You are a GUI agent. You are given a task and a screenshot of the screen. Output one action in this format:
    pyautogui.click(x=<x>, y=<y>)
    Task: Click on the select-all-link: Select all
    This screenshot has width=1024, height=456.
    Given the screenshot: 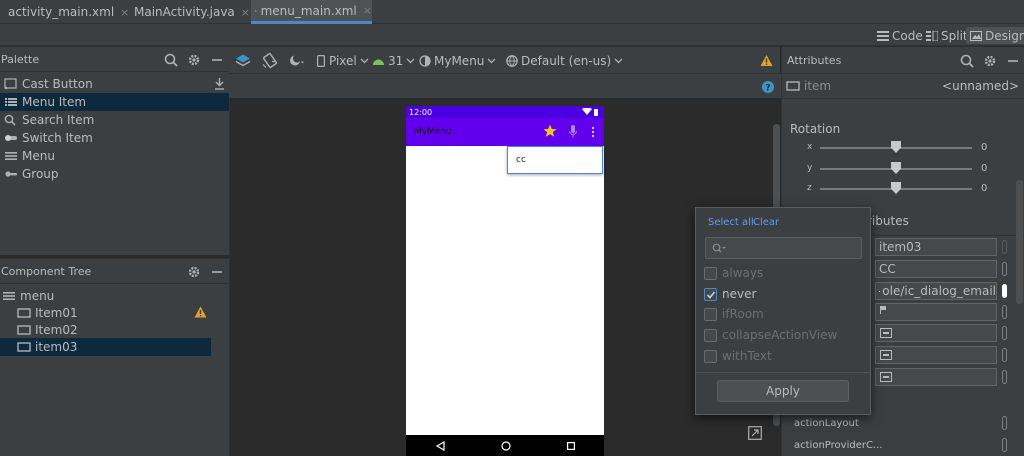 What is the action you would take?
    pyautogui.click(x=731, y=222)
    